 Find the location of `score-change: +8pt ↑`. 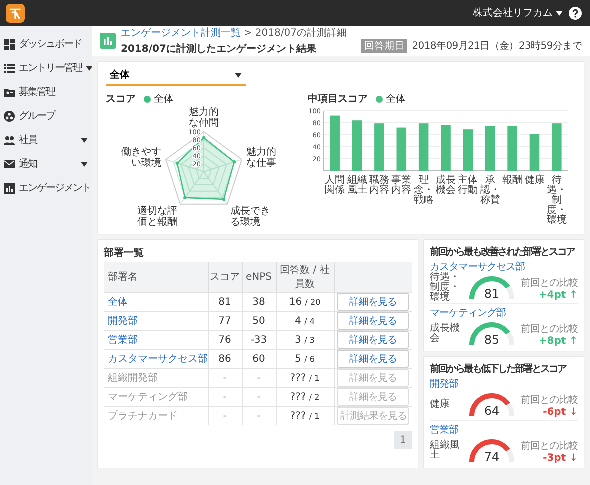

score-change: +8pt ↑ is located at coordinates (558, 341).